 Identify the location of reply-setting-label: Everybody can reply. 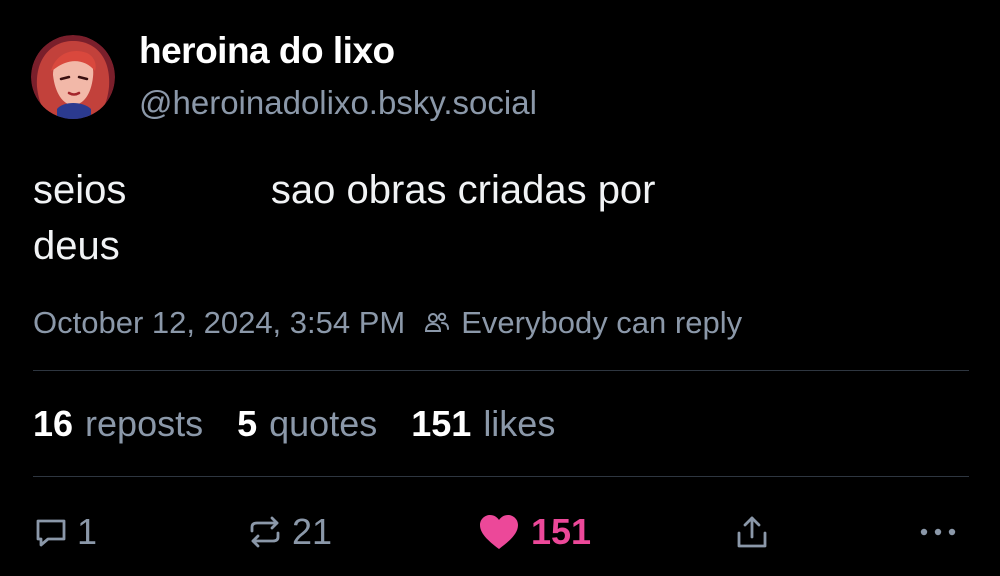
(601, 323).